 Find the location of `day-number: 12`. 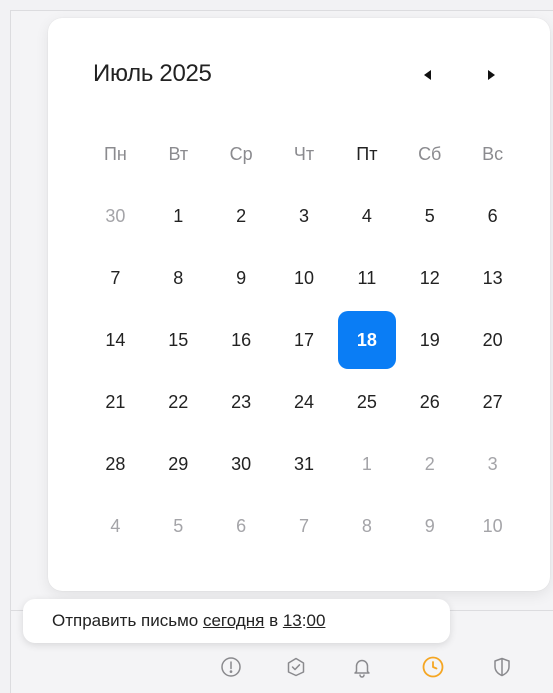

day-number: 12 is located at coordinates (429, 277).